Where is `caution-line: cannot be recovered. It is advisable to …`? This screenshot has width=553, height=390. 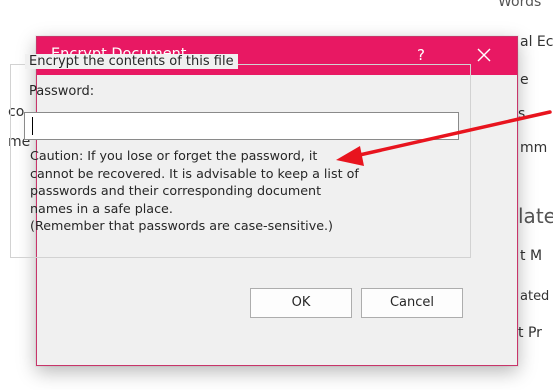
caution-line: cannot be recovered. It is advisable to … is located at coordinates (194, 173).